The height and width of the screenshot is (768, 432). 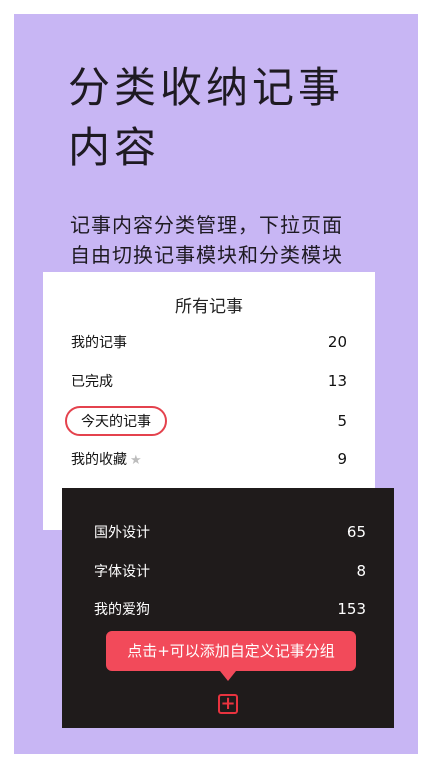 I want to click on category-label: 国外设计, so click(x=122, y=533).